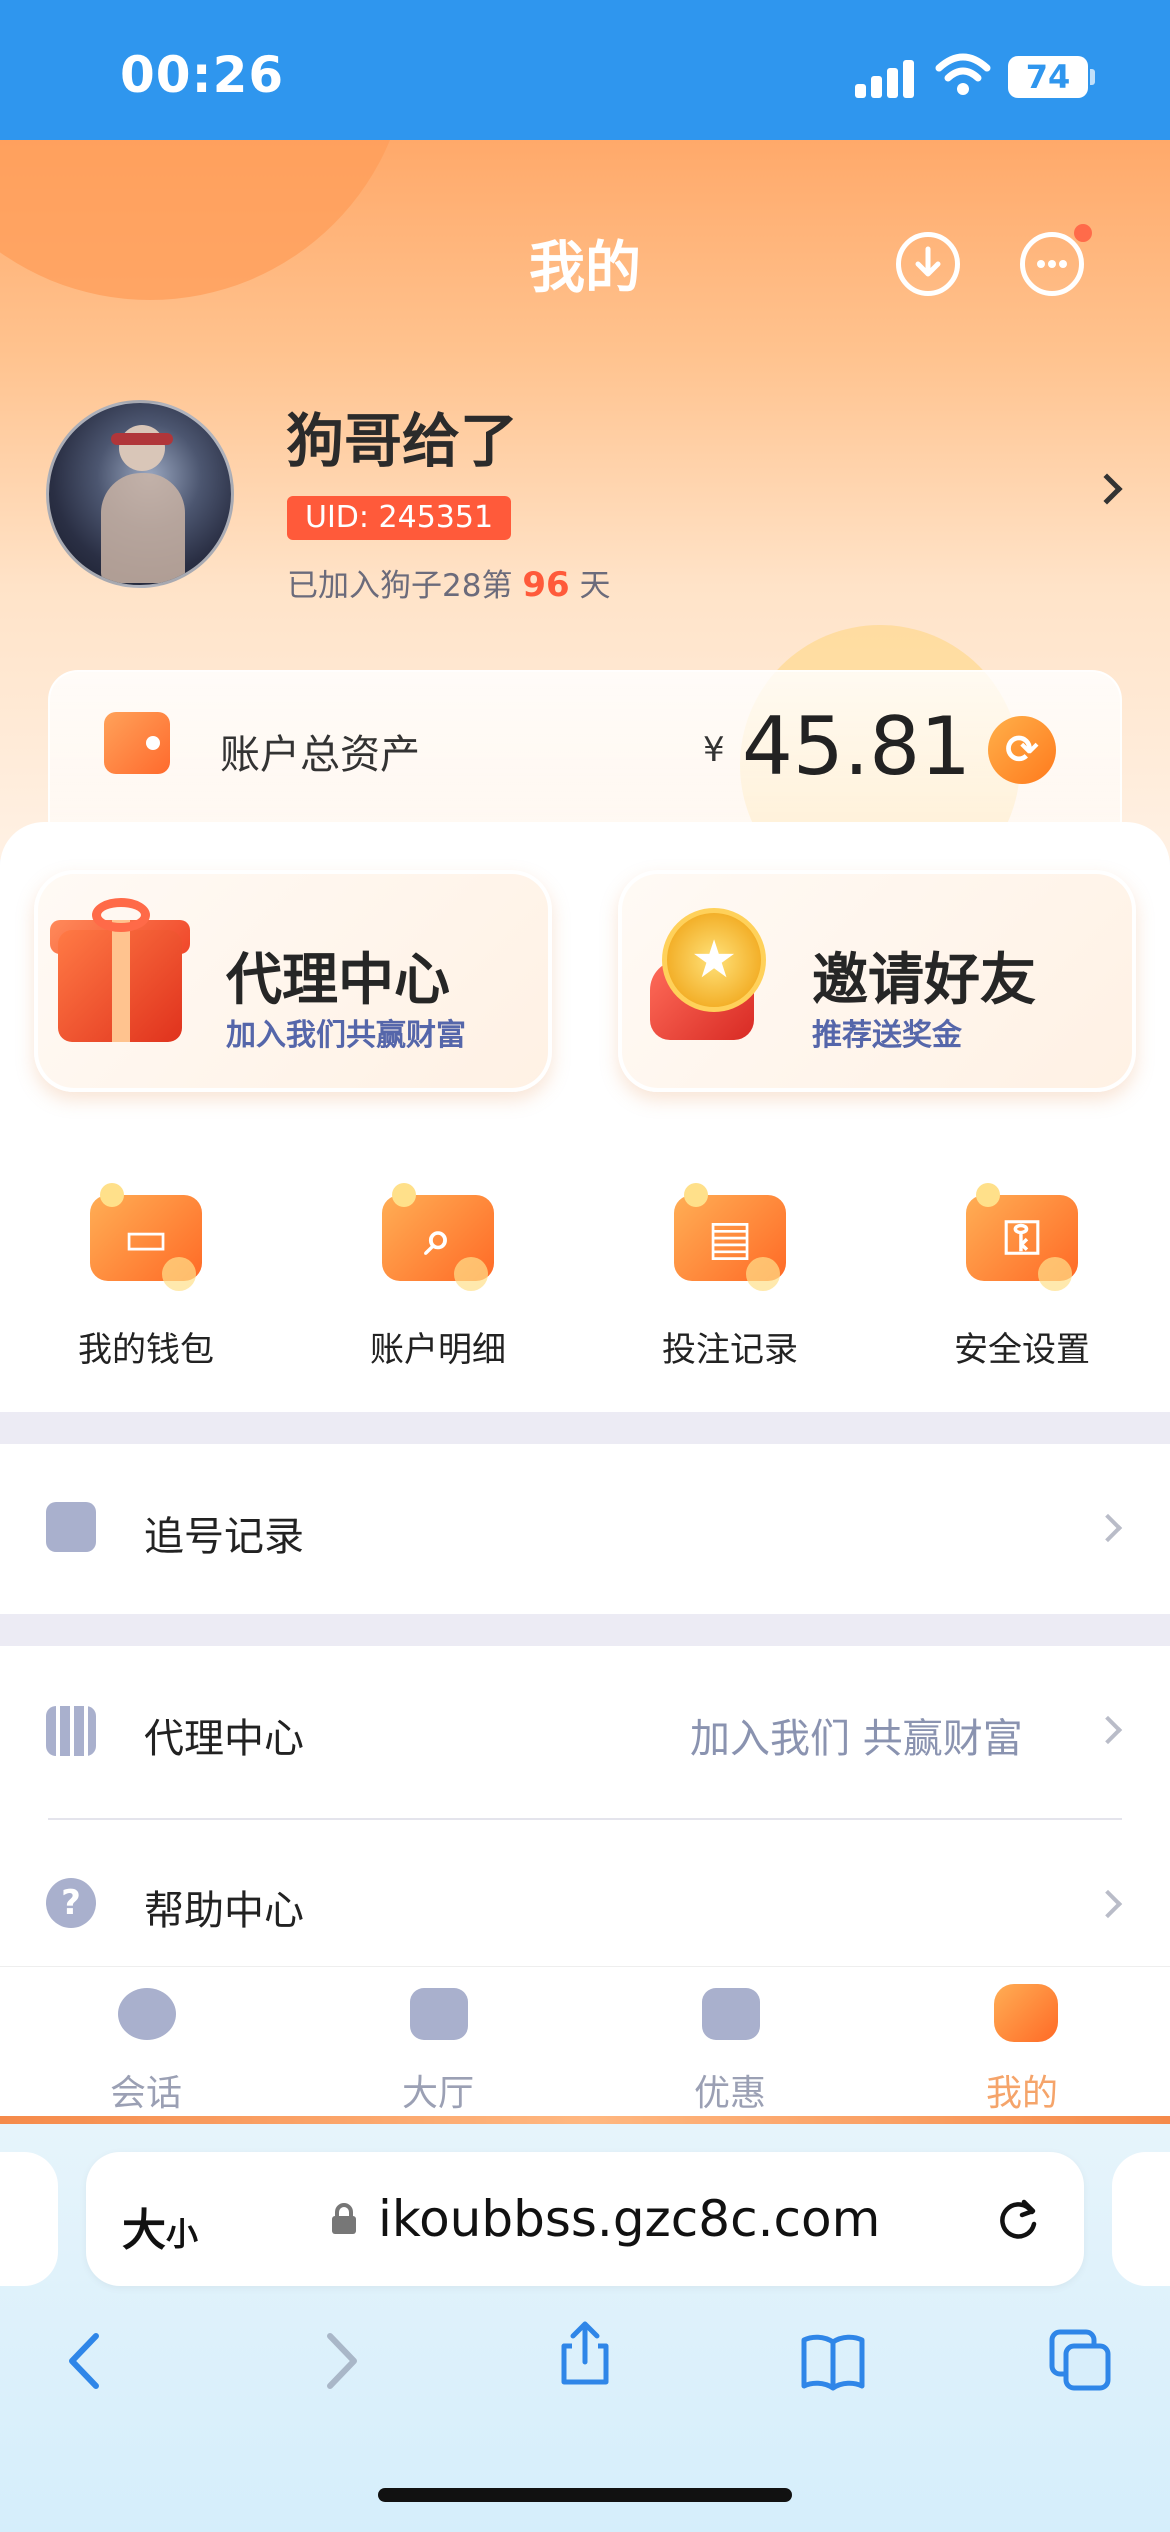 Image resolution: width=1170 pixels, height=2532 pixels. What do you see at coordinates (346, 1035) in the screenshot?
I see `agent-center-subtitle: 加入我们共赢财富` at bounding box center [346, 1035].